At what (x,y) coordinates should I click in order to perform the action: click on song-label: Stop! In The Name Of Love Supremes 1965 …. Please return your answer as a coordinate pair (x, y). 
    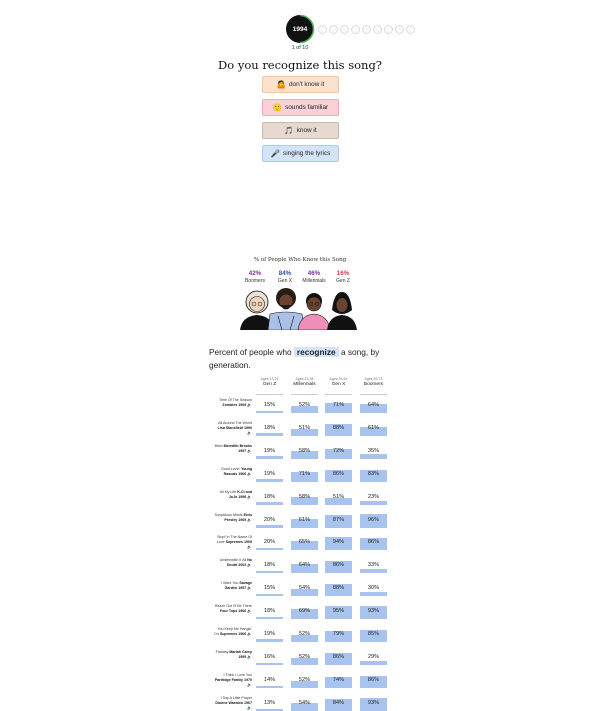
    Looking at the image, I should click on (232, 542).